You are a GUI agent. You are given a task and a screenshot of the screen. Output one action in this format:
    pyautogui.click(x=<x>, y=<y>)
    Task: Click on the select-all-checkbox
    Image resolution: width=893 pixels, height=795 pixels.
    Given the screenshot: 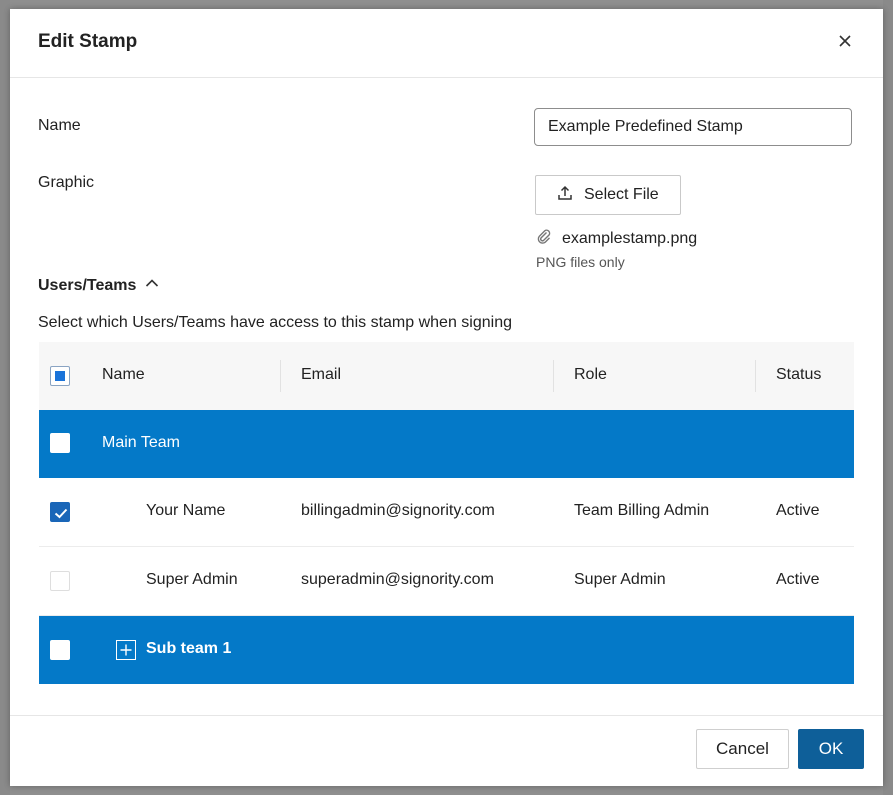 What is the action you would take?
    pyautogui.click(x=60, y=376)
    